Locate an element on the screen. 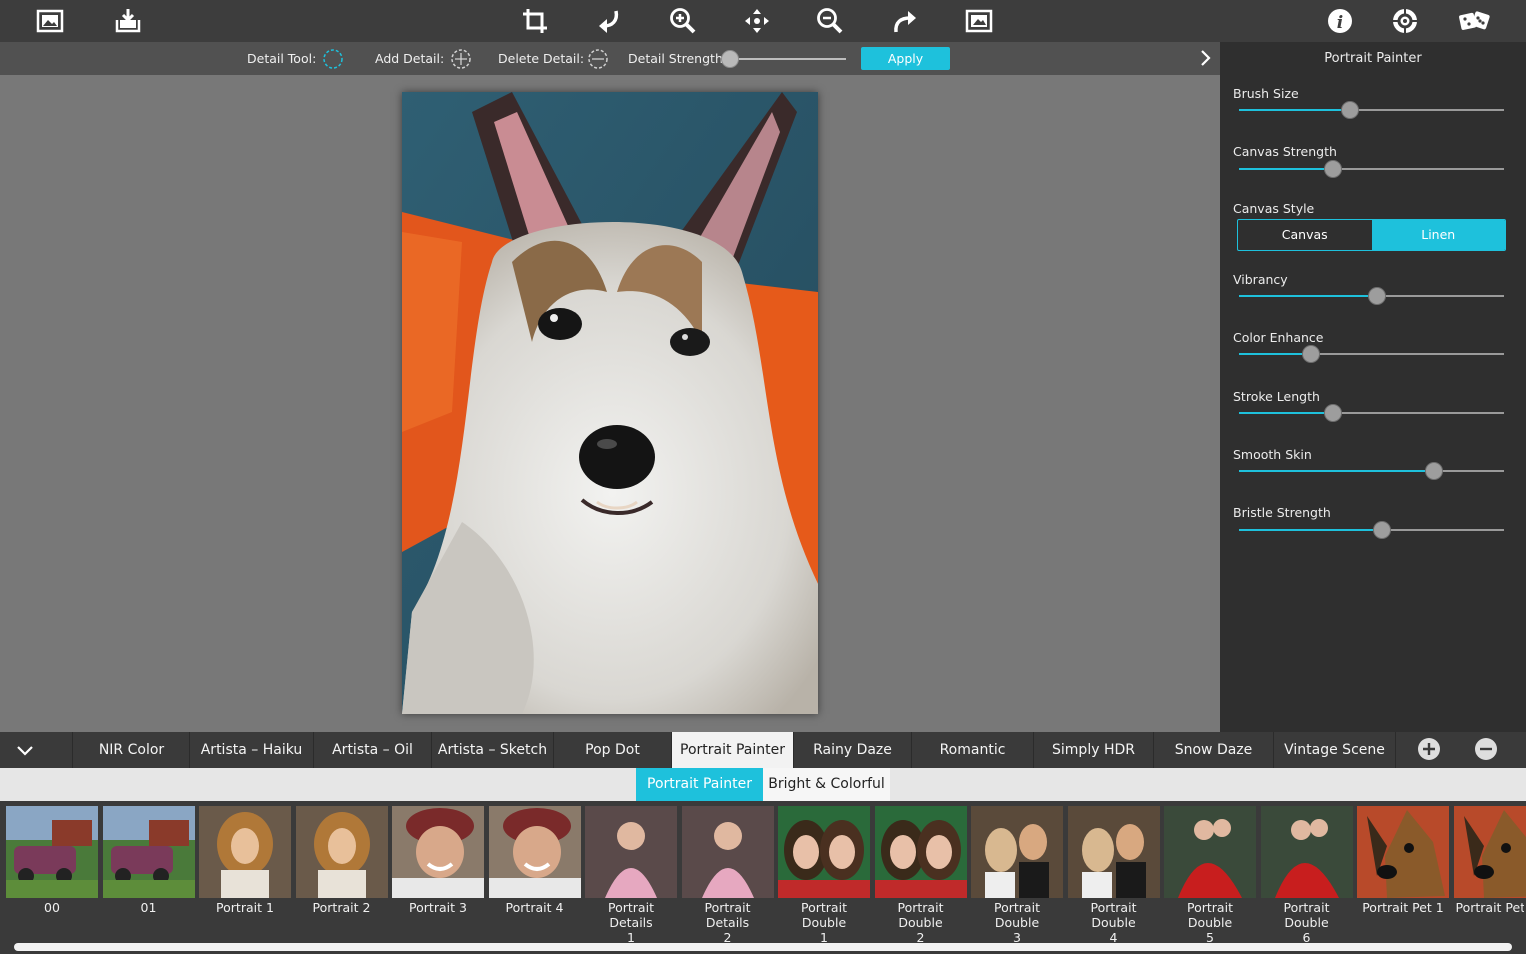 The height and width of the screenshot is (954, 1526). preset-label: Portrait Double 4 is located at coordinates (1113, 922).